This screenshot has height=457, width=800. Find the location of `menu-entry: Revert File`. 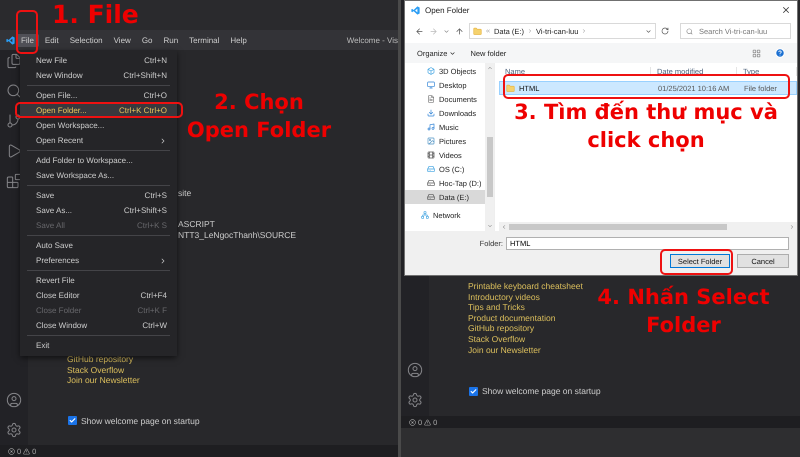

menu-entry: Revert File is located at coordinates (98, 280).